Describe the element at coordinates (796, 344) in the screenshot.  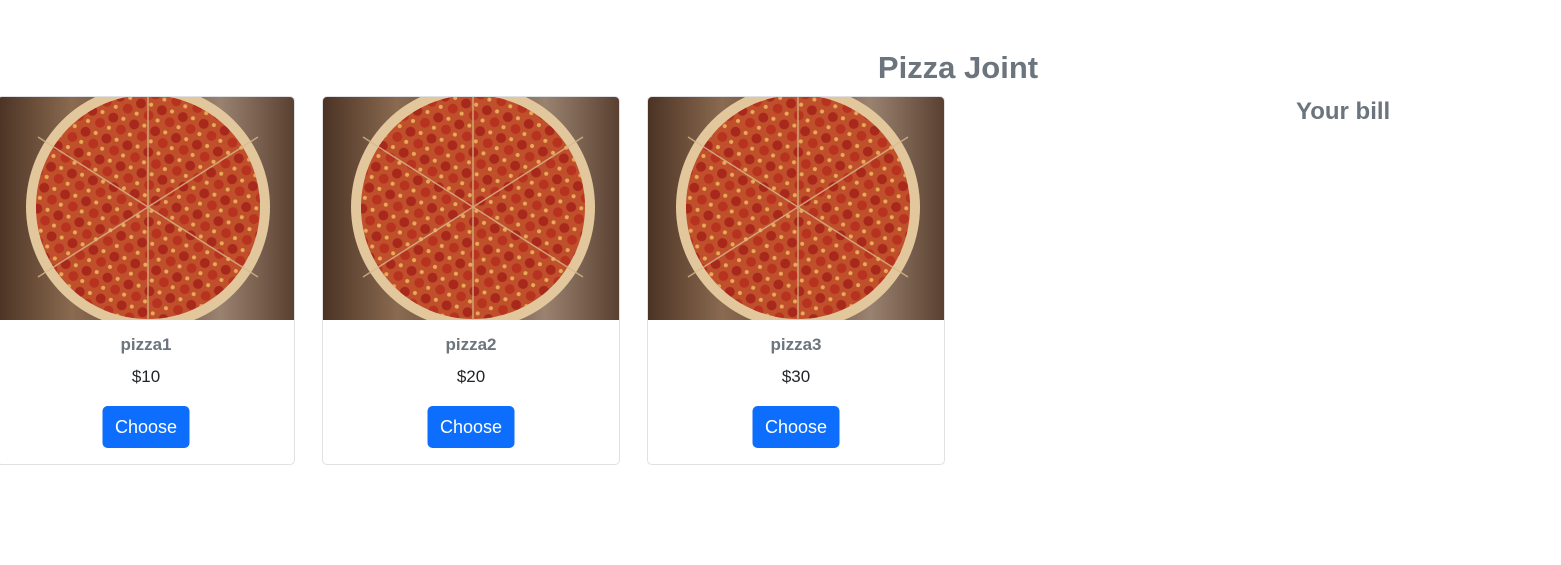
I see `pizza-name: pizza3` at that location.